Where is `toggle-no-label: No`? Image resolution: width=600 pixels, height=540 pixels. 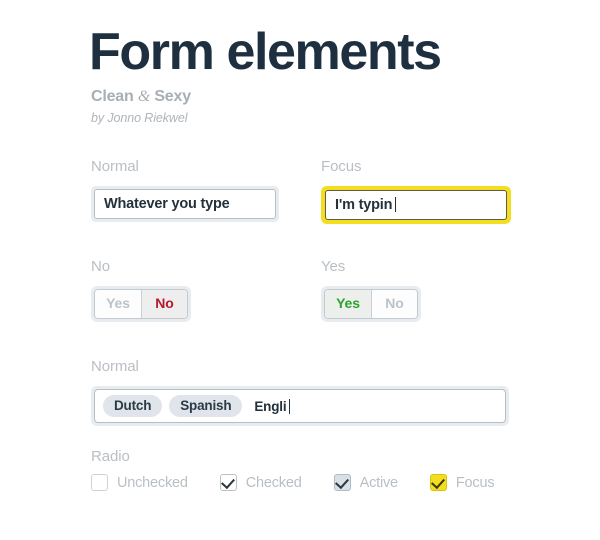 toggle-no-label: No is located at coordinates (100, 266).